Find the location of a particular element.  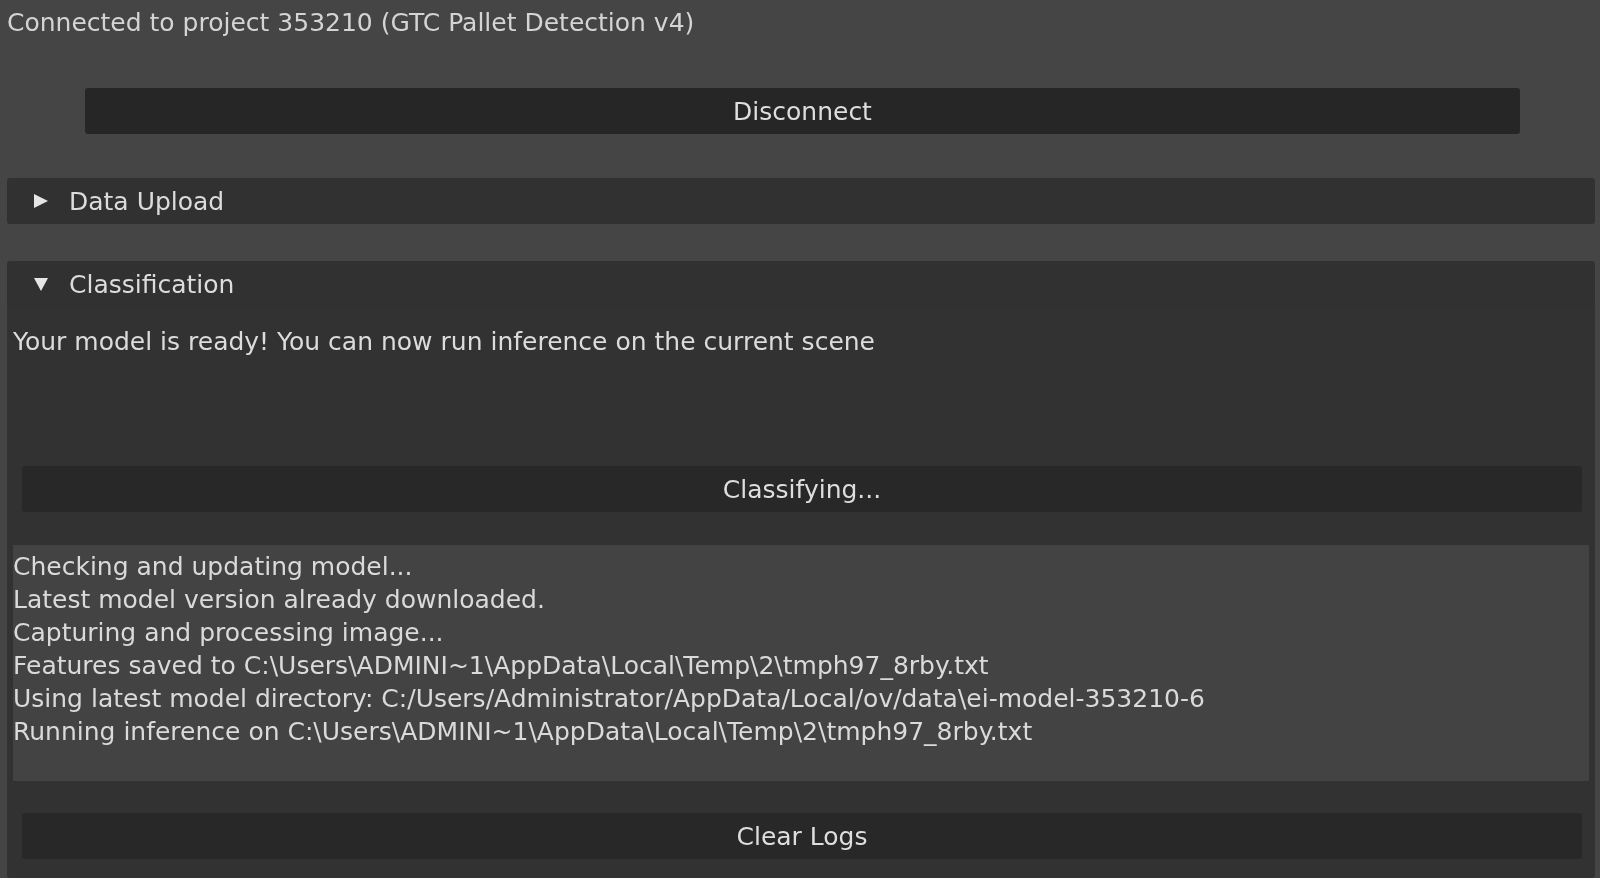

log-line: Features saved to C:\Users\ADMINI~1\AppData\Local\Temp\2\tmph97_8rby.txt is located at coordinates (501, 666).